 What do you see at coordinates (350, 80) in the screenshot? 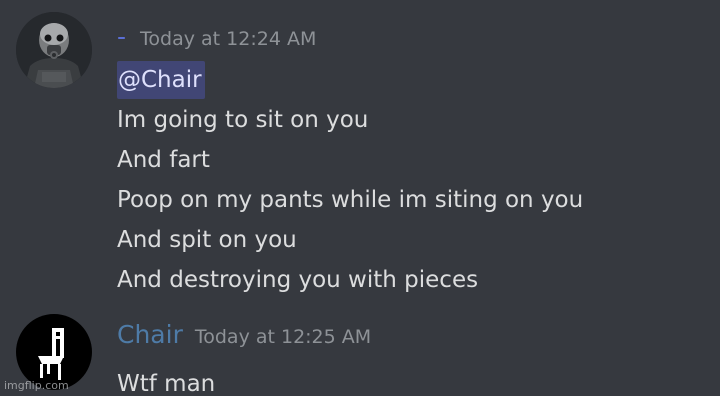
I see `message-line: @Chair` at bounding box center [350, 80].